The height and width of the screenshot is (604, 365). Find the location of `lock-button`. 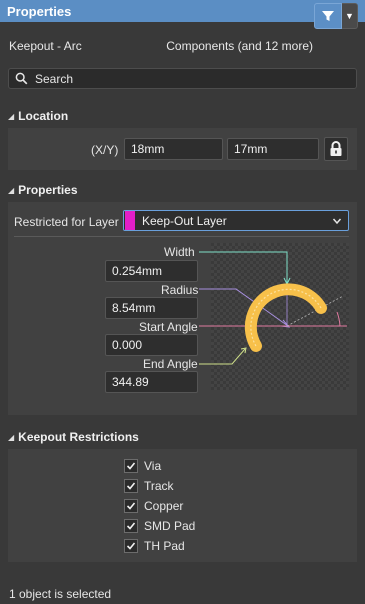

lock-button is located at coordinates (336, 149).